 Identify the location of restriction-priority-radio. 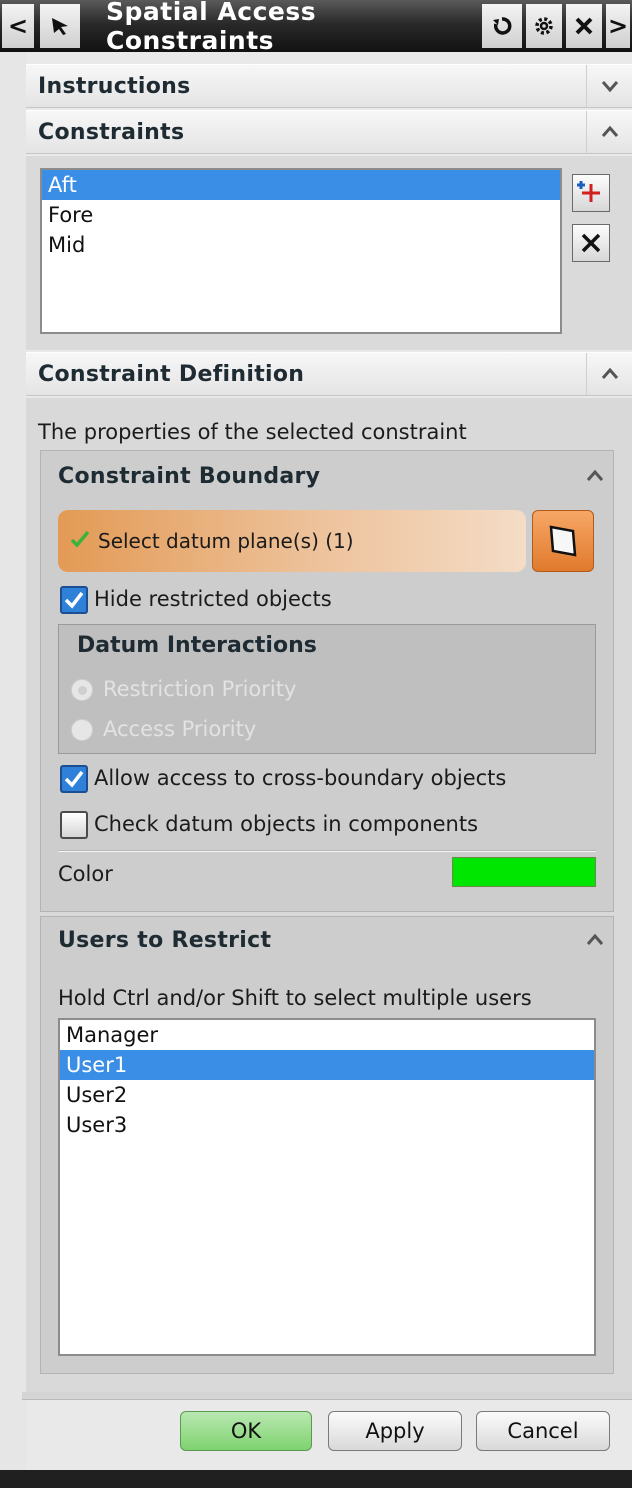
(82, 690).